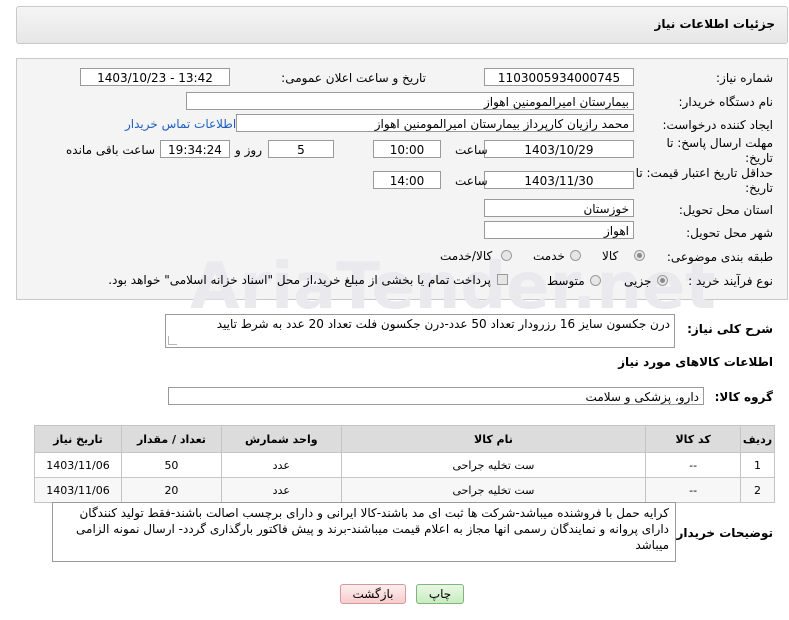  I want to click on buyer-notes-label: توضیحات خریدار:, so click(722, 533).